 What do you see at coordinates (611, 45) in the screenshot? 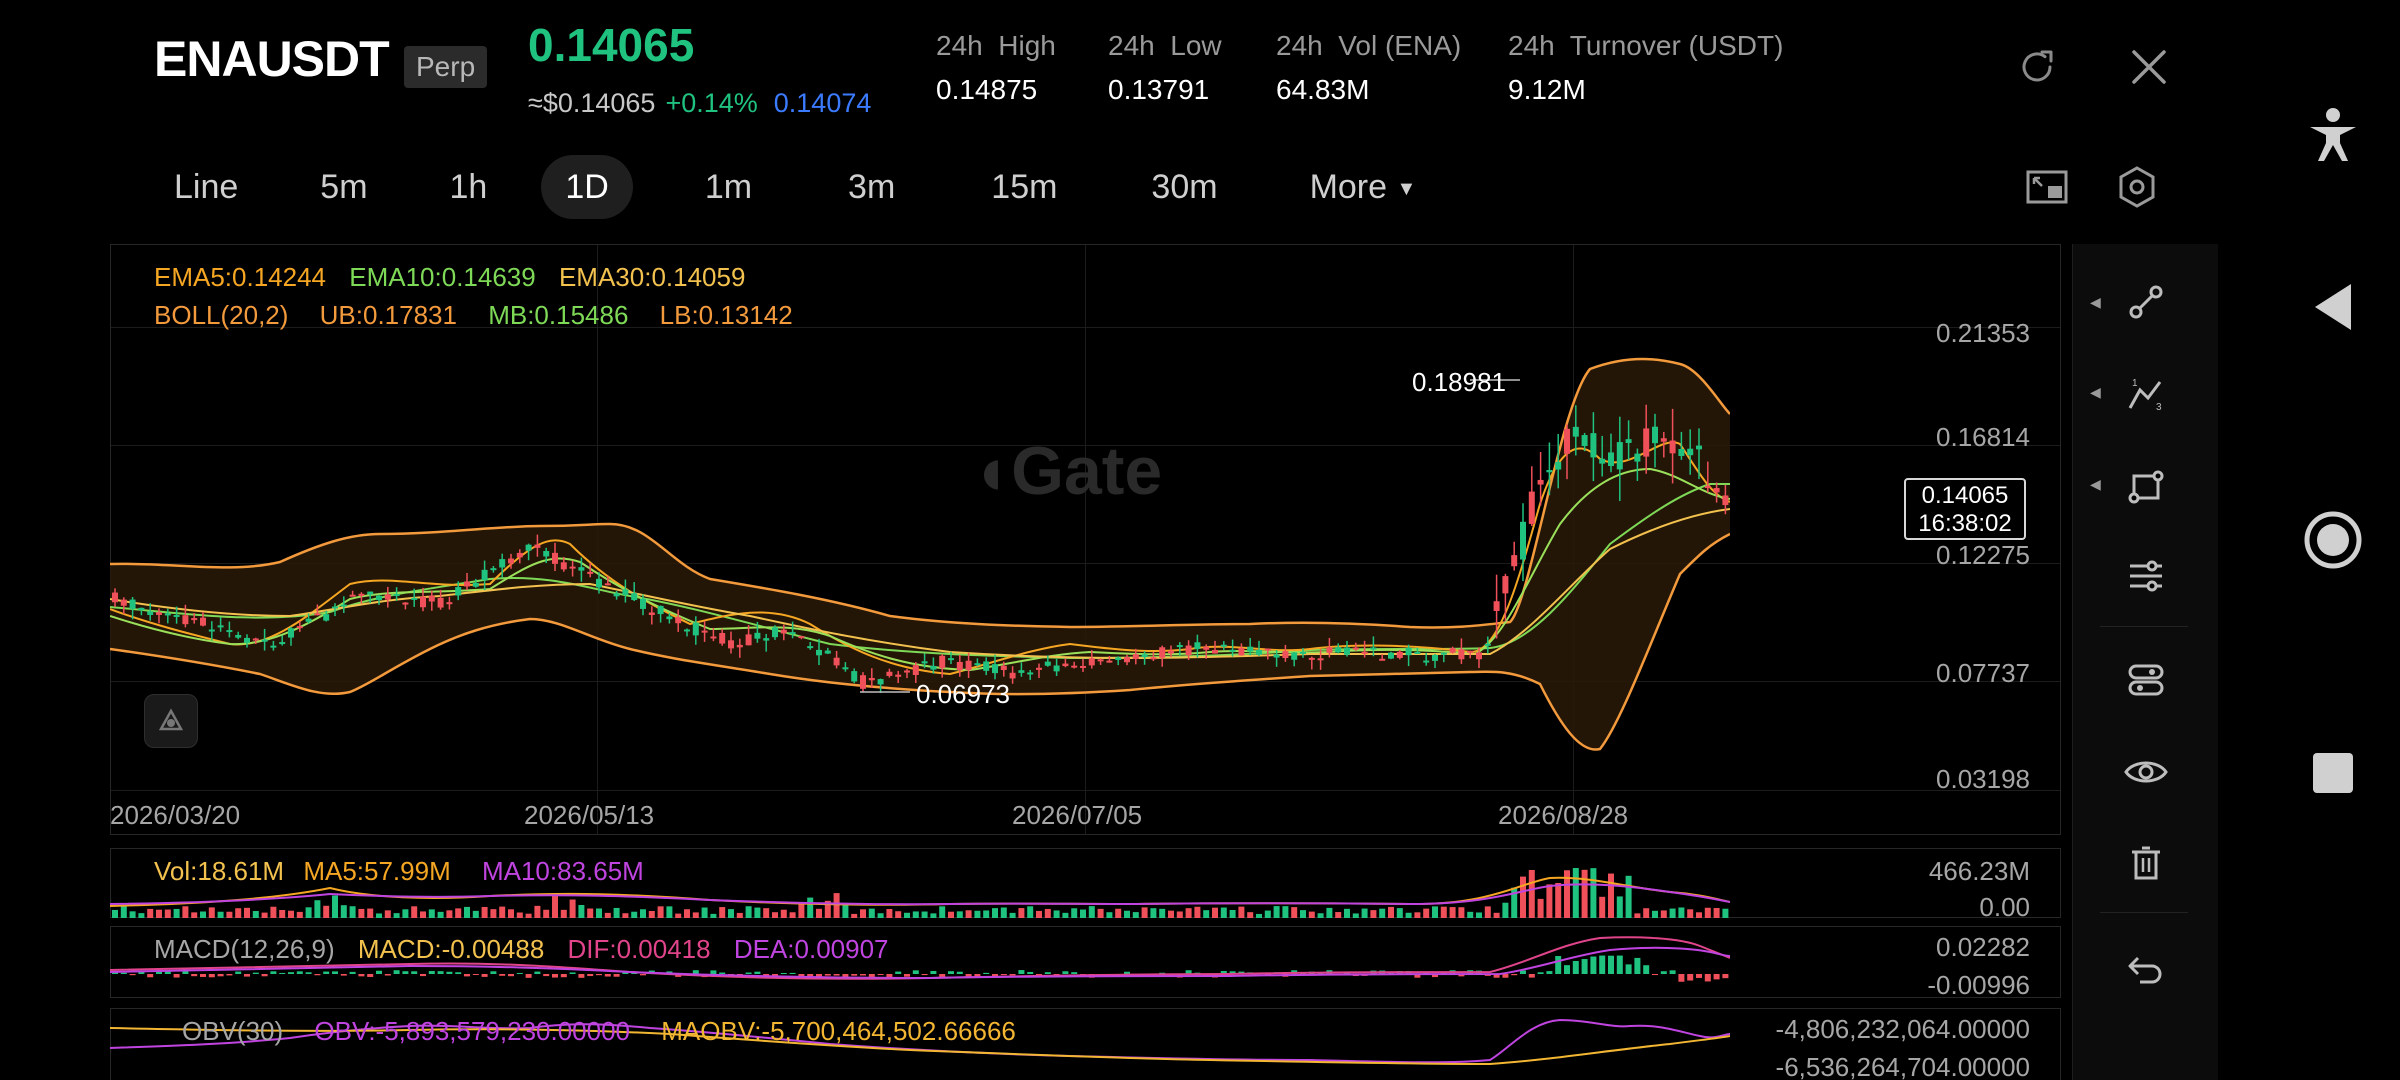
I see `last-price: 0.14065` at bounding box center [611, 45].